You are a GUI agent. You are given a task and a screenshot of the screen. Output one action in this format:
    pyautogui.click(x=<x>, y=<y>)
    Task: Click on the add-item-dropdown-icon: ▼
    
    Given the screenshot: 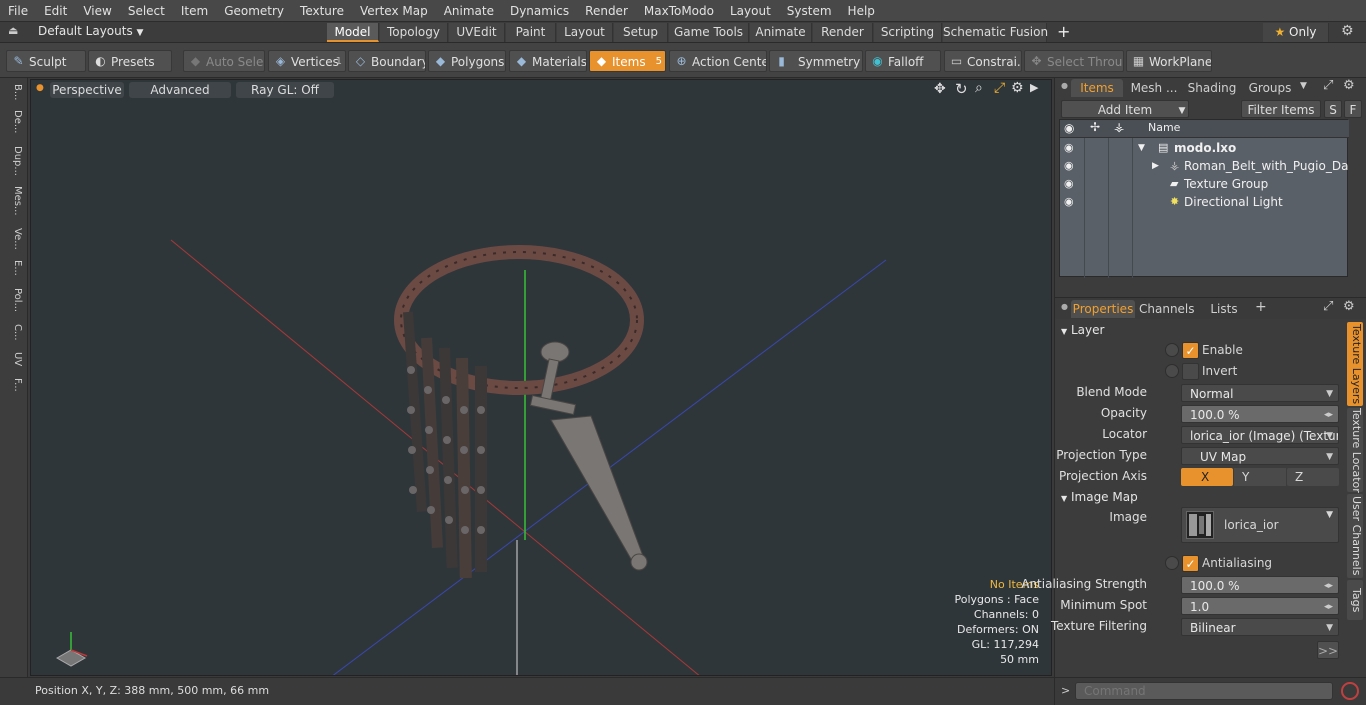 What is the action you would take?
    pyautogui.click(x=1182, y=109)
    